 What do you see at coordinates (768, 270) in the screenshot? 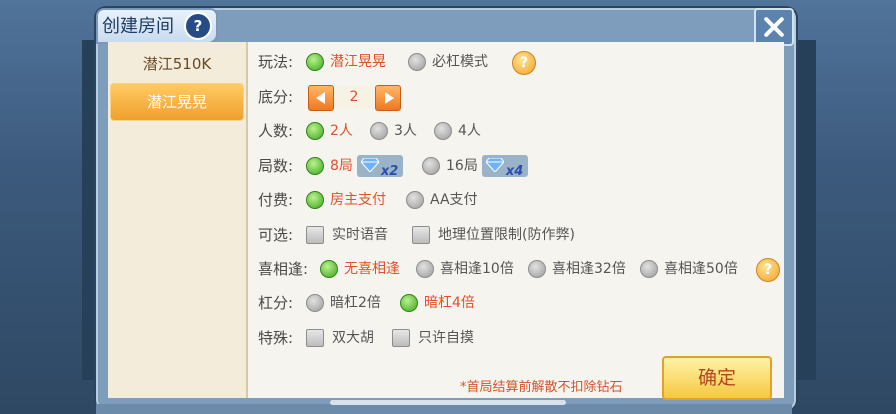
I see `xixiangfeng-help-icon: ?` at bounding box center [768, 270].